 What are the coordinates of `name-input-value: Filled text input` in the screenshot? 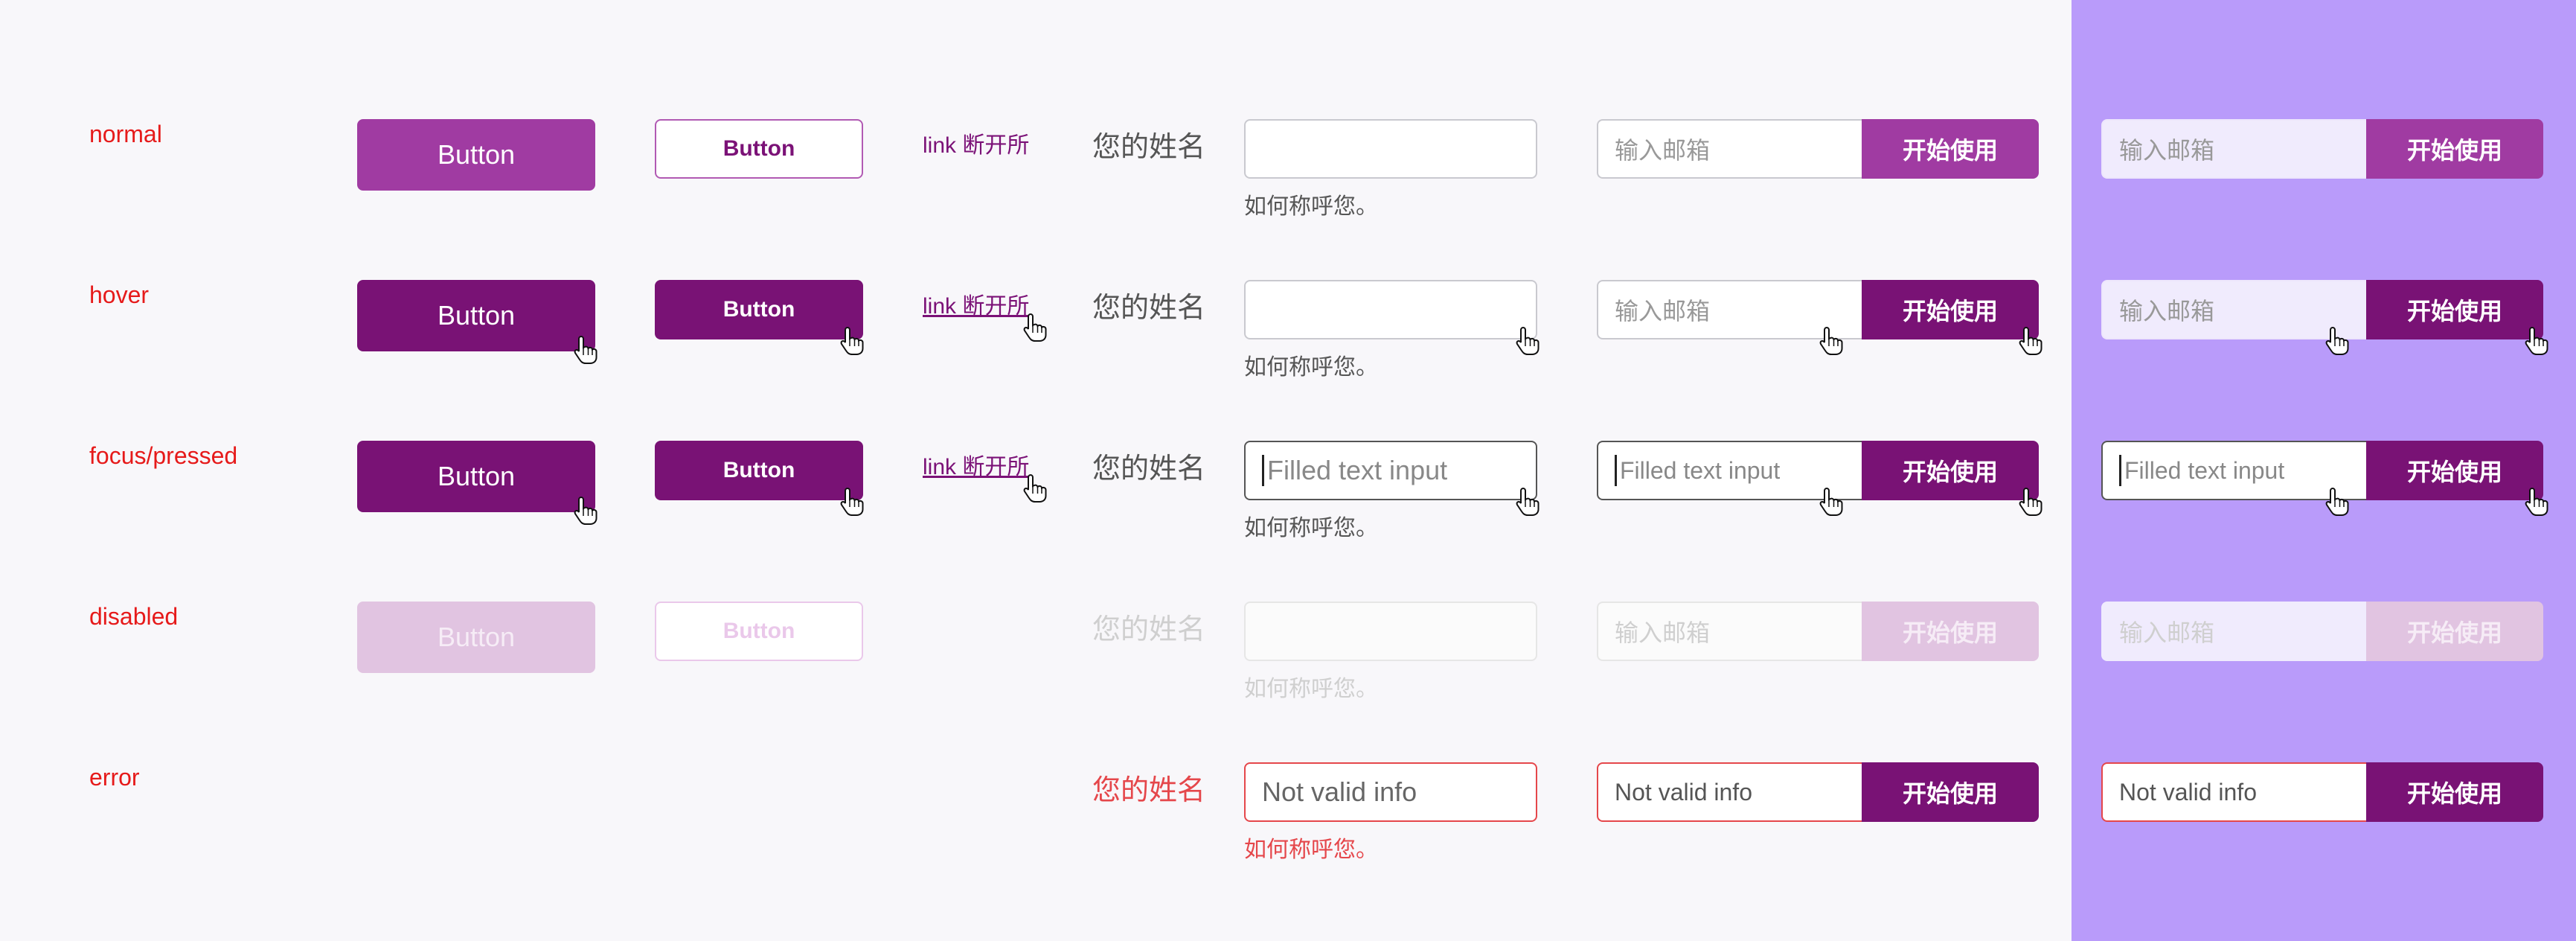 It's located at (1357, 470).